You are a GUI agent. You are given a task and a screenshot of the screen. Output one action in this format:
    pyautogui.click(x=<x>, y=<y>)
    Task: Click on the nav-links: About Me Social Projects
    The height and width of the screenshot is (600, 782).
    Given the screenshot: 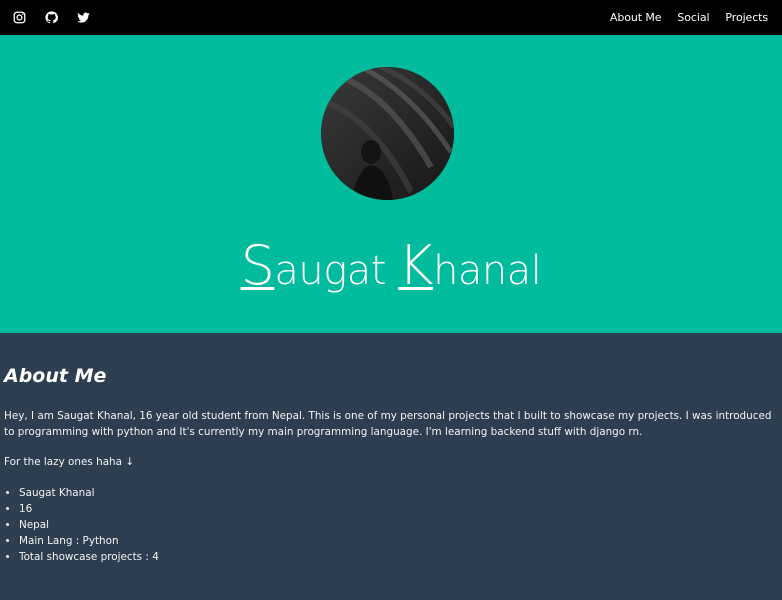 What is the action you would take?
    pyautogui.click(x=689, y=17)
    